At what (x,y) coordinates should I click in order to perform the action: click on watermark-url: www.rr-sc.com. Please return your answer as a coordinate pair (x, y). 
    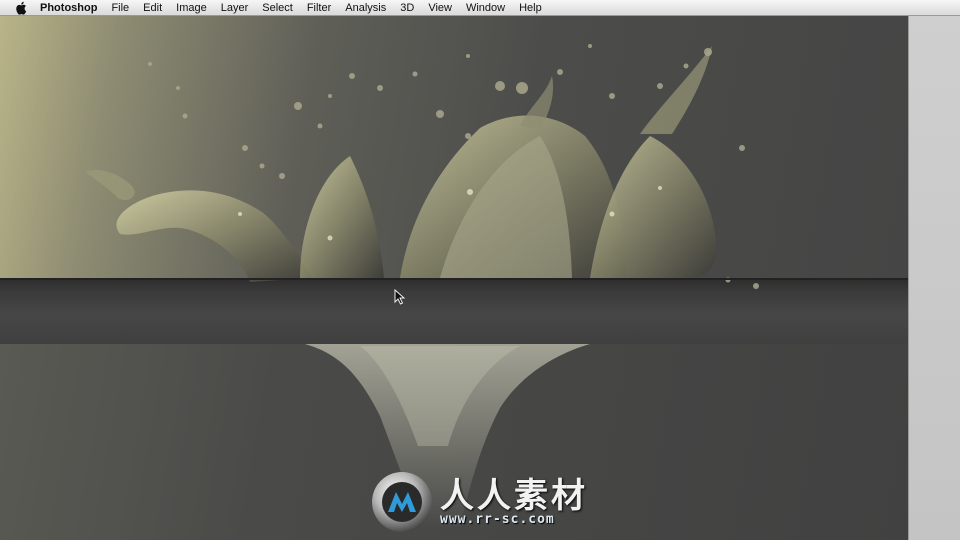
    Looking at the image, I should click on (497, 519).